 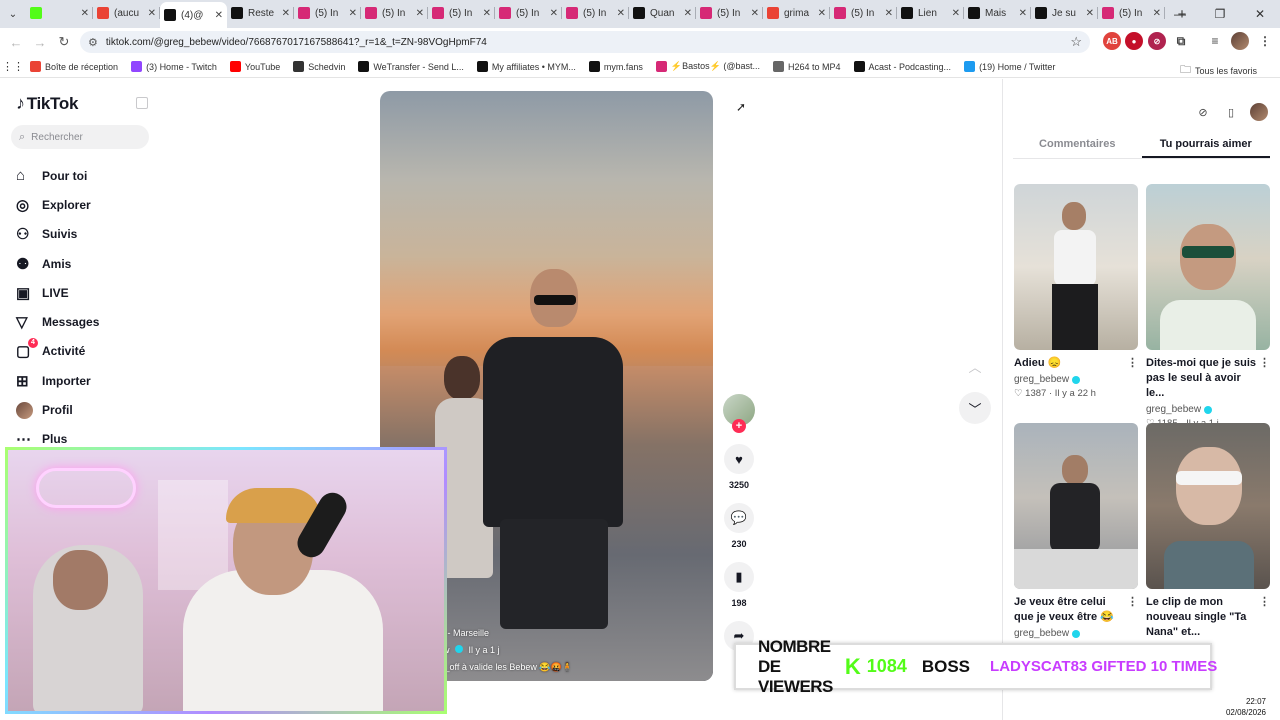 What do you see at coordinates (142, 103) in the screenshot?
I see `collapse-sidebar-icon` at bounding box center [142, 103].